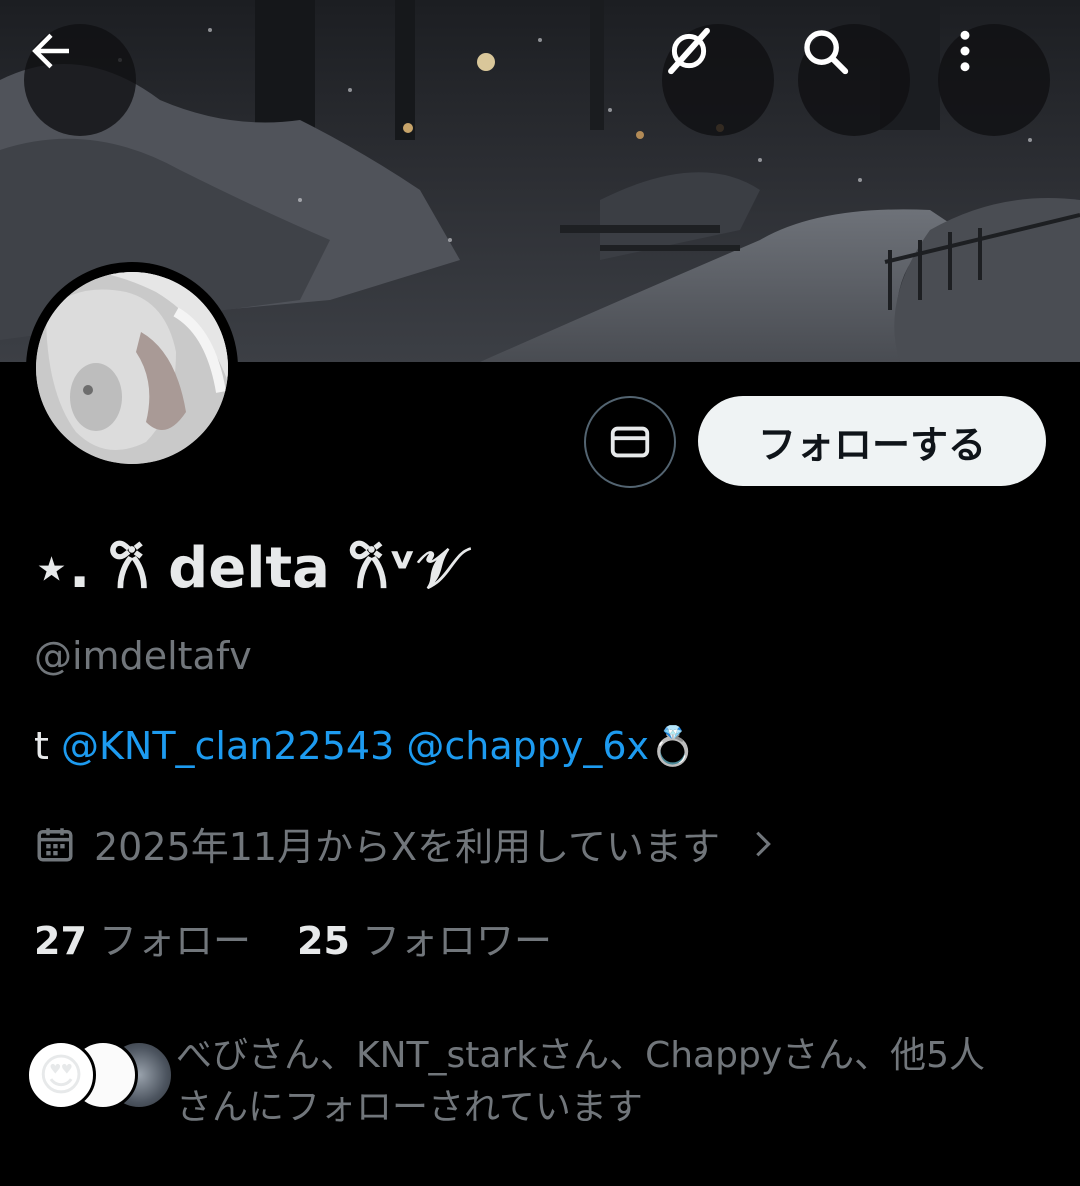 The width and height of the screenshot is (1080, 1186). I want to click on more-button, so click(994, 80).